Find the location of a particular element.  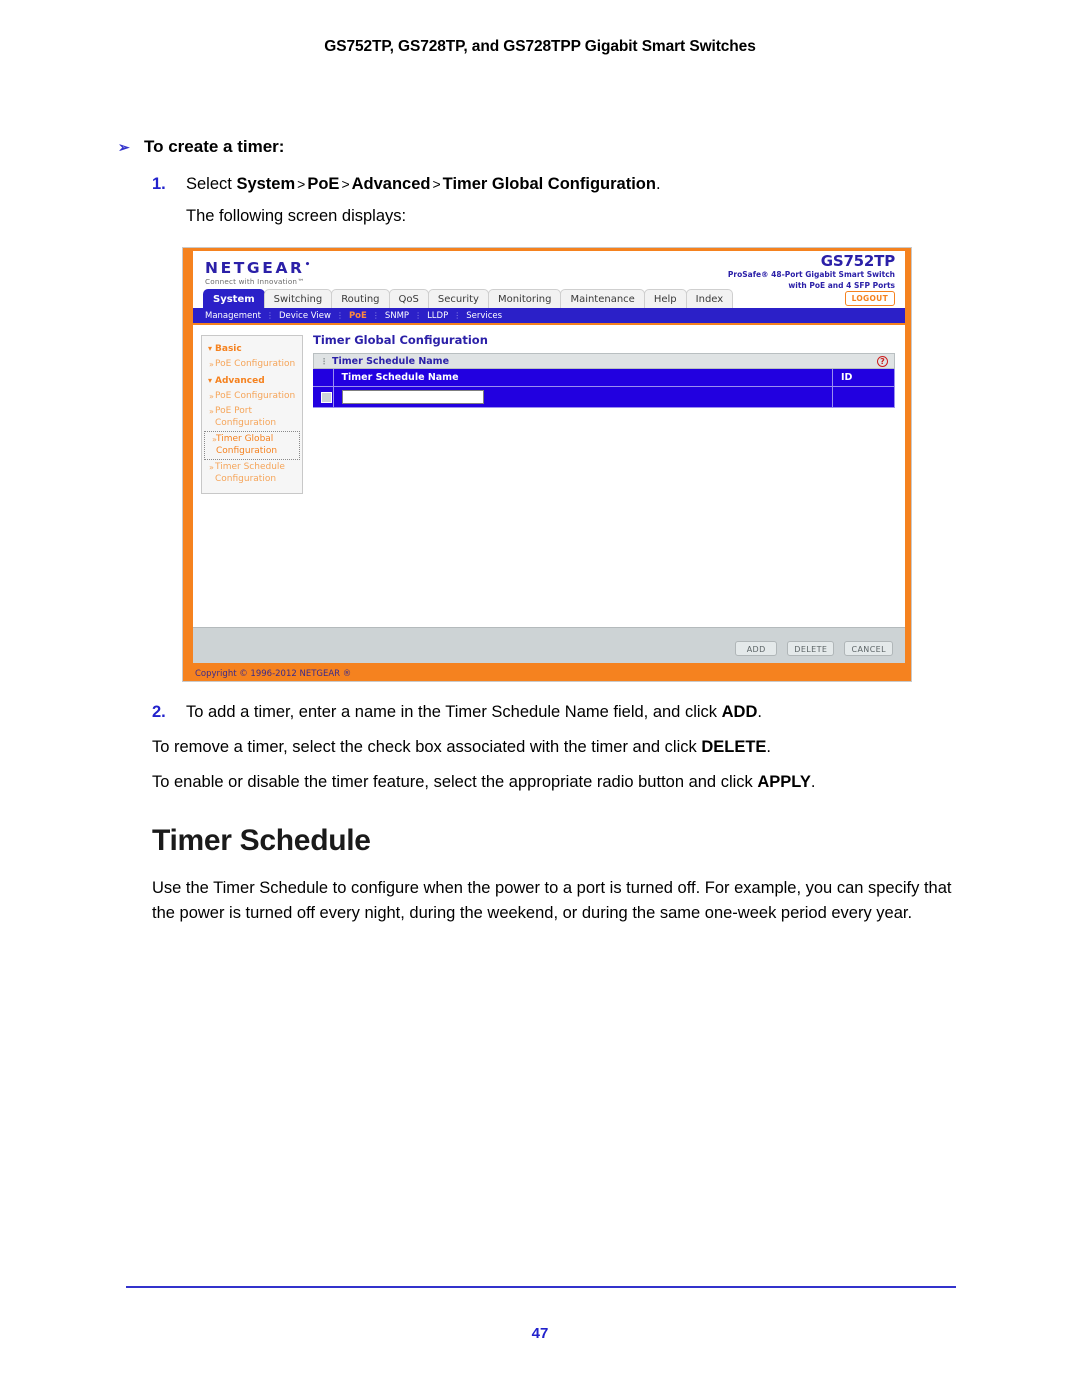

step-2-action-add: ADD is located at coordinates (739, 712).